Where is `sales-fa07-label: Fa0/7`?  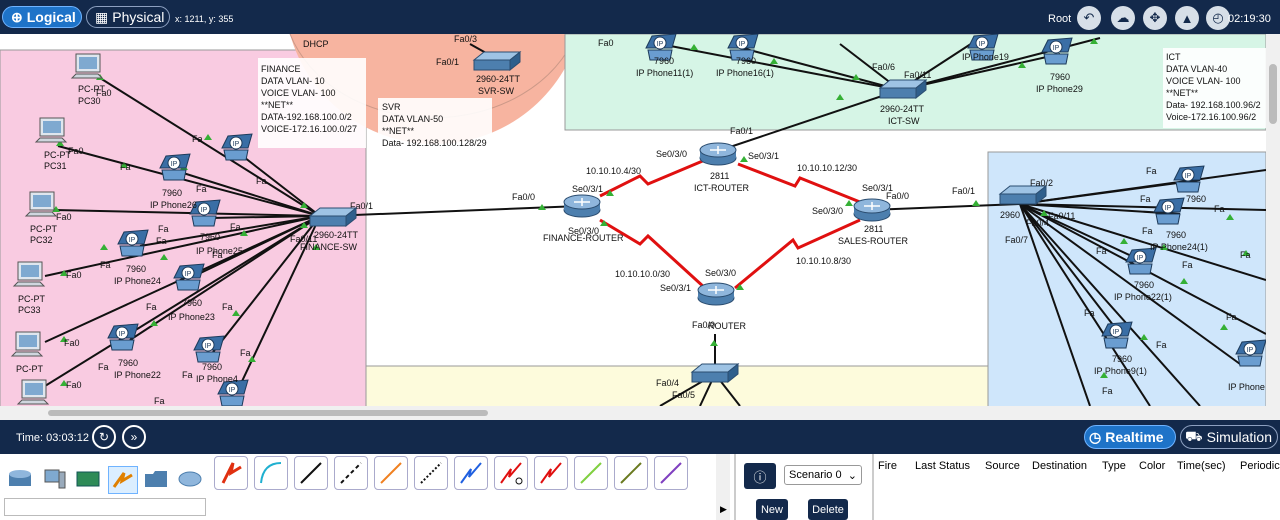 sales-fa07-label: Fa0/7 is located at coordinates (1016, 240).